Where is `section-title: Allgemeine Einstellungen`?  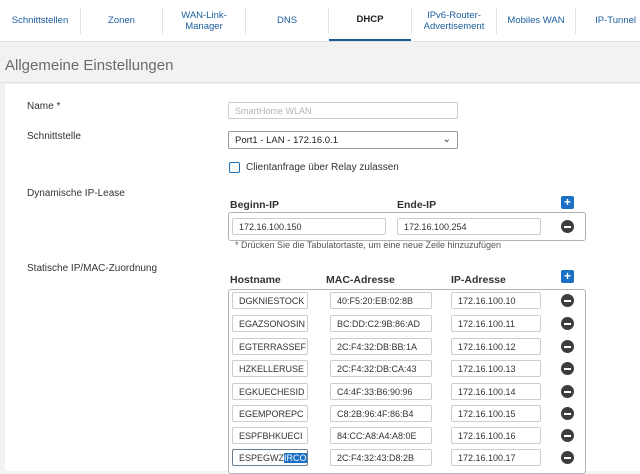 section-title: Allgemeine Einstellungen is located at coordinates (89, 65).